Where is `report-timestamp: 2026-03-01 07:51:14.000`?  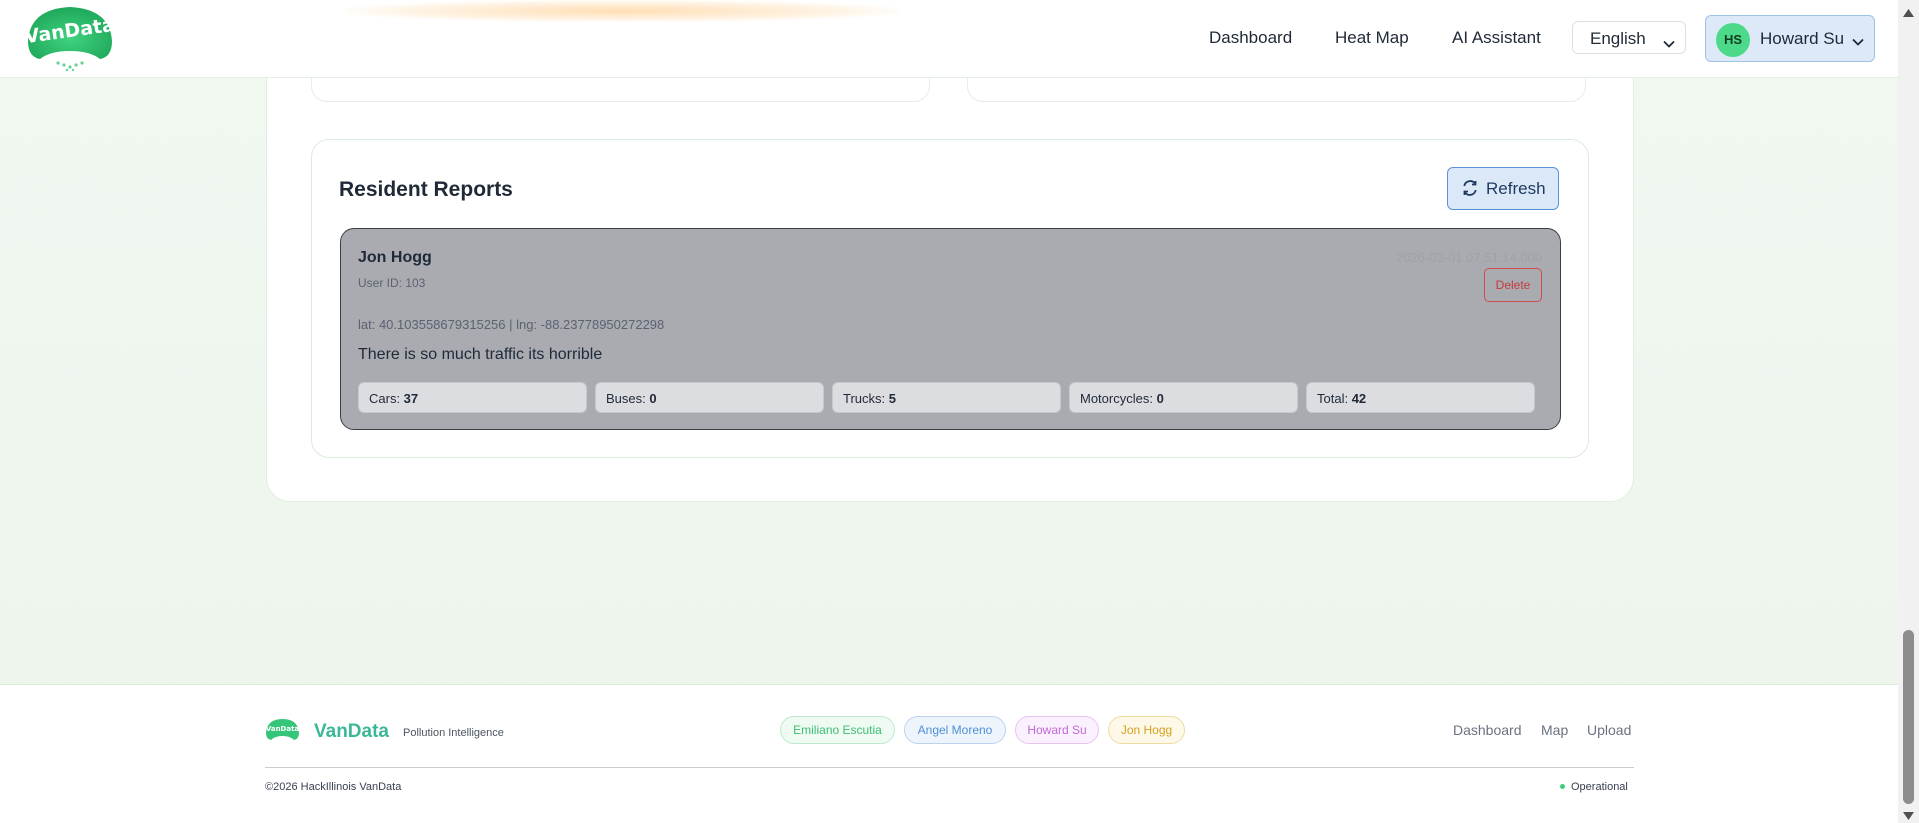 report-timestamp: 2026-03-01 07:51:14.000 is located at coordinates (1468, 257).